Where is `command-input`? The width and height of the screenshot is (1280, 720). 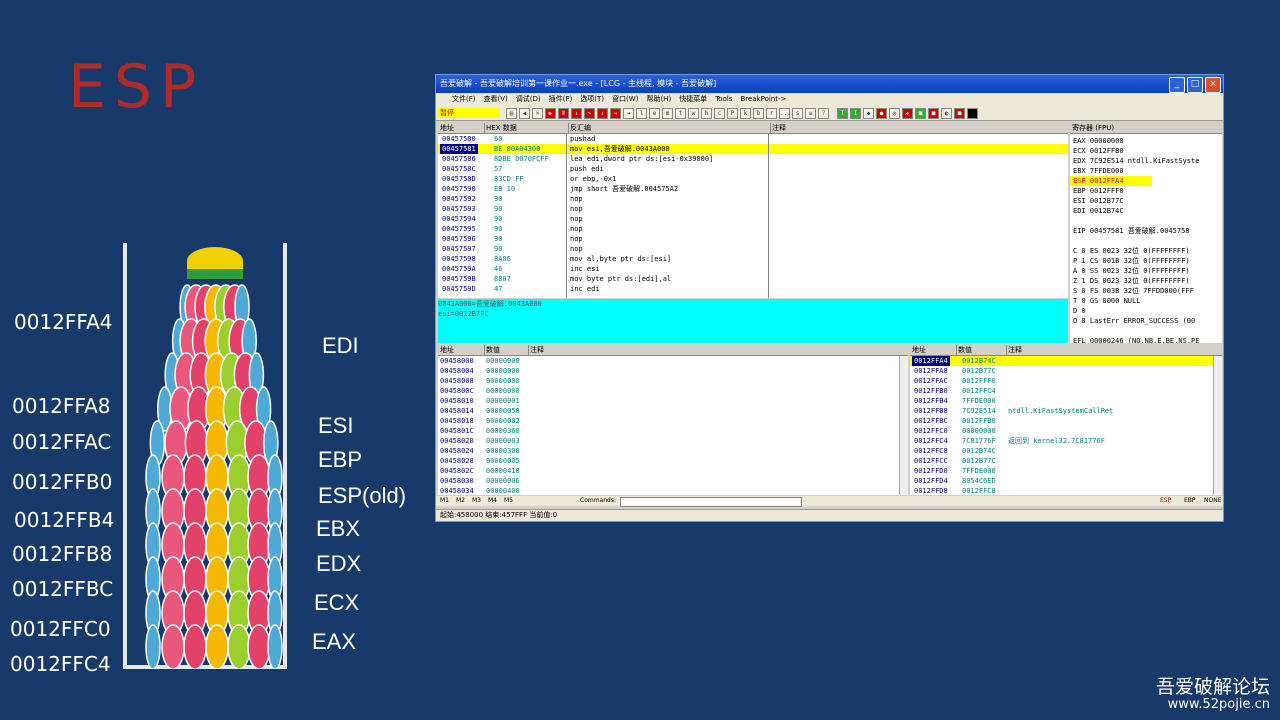 command-input is located at coordinates (711, 502).